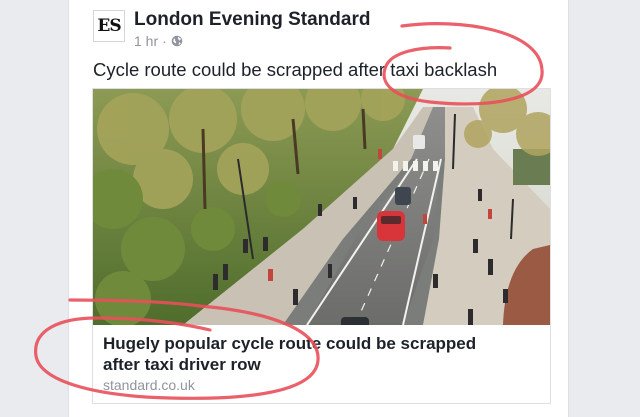 The width and height of the screenshot is (640, 417). I want to click on post-time: 1 hr, so click(146, 41).